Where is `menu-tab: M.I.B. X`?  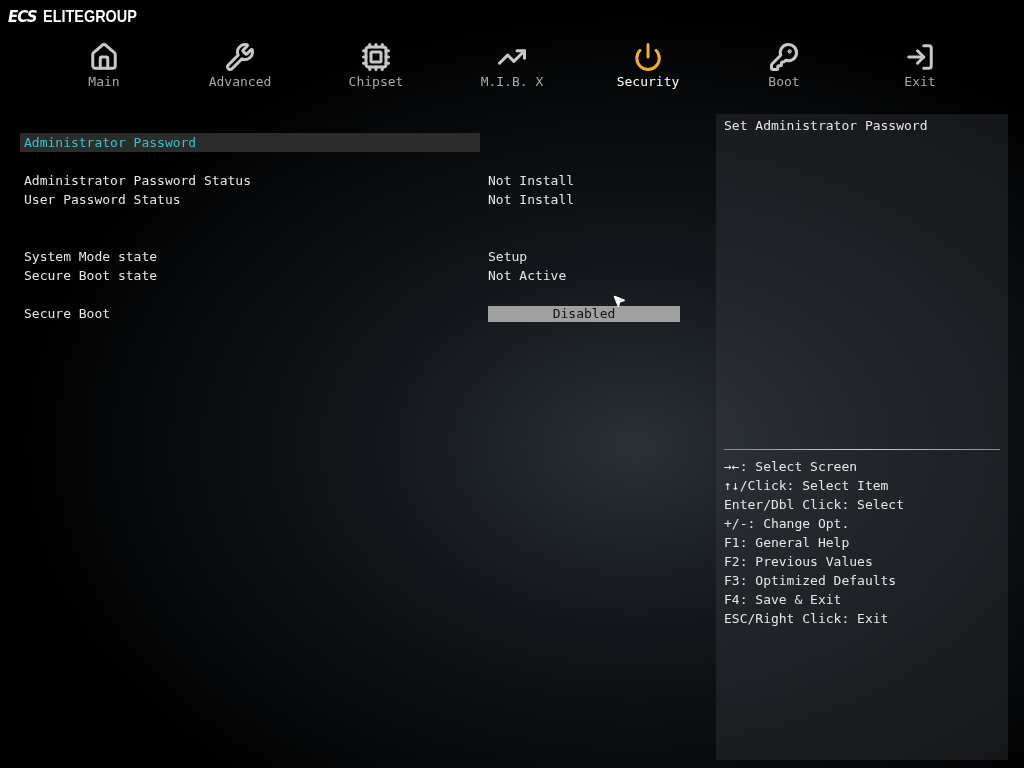
menu-tab: M.I.B. X is located at coordinates (512, 70).